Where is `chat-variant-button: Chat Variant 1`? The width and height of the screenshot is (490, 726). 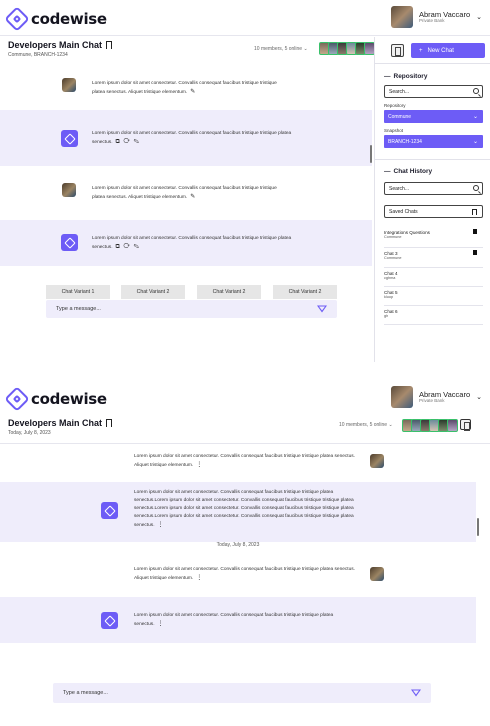 chat-variant-button: Chat Variant 1 is located at coordinates (78, 292).